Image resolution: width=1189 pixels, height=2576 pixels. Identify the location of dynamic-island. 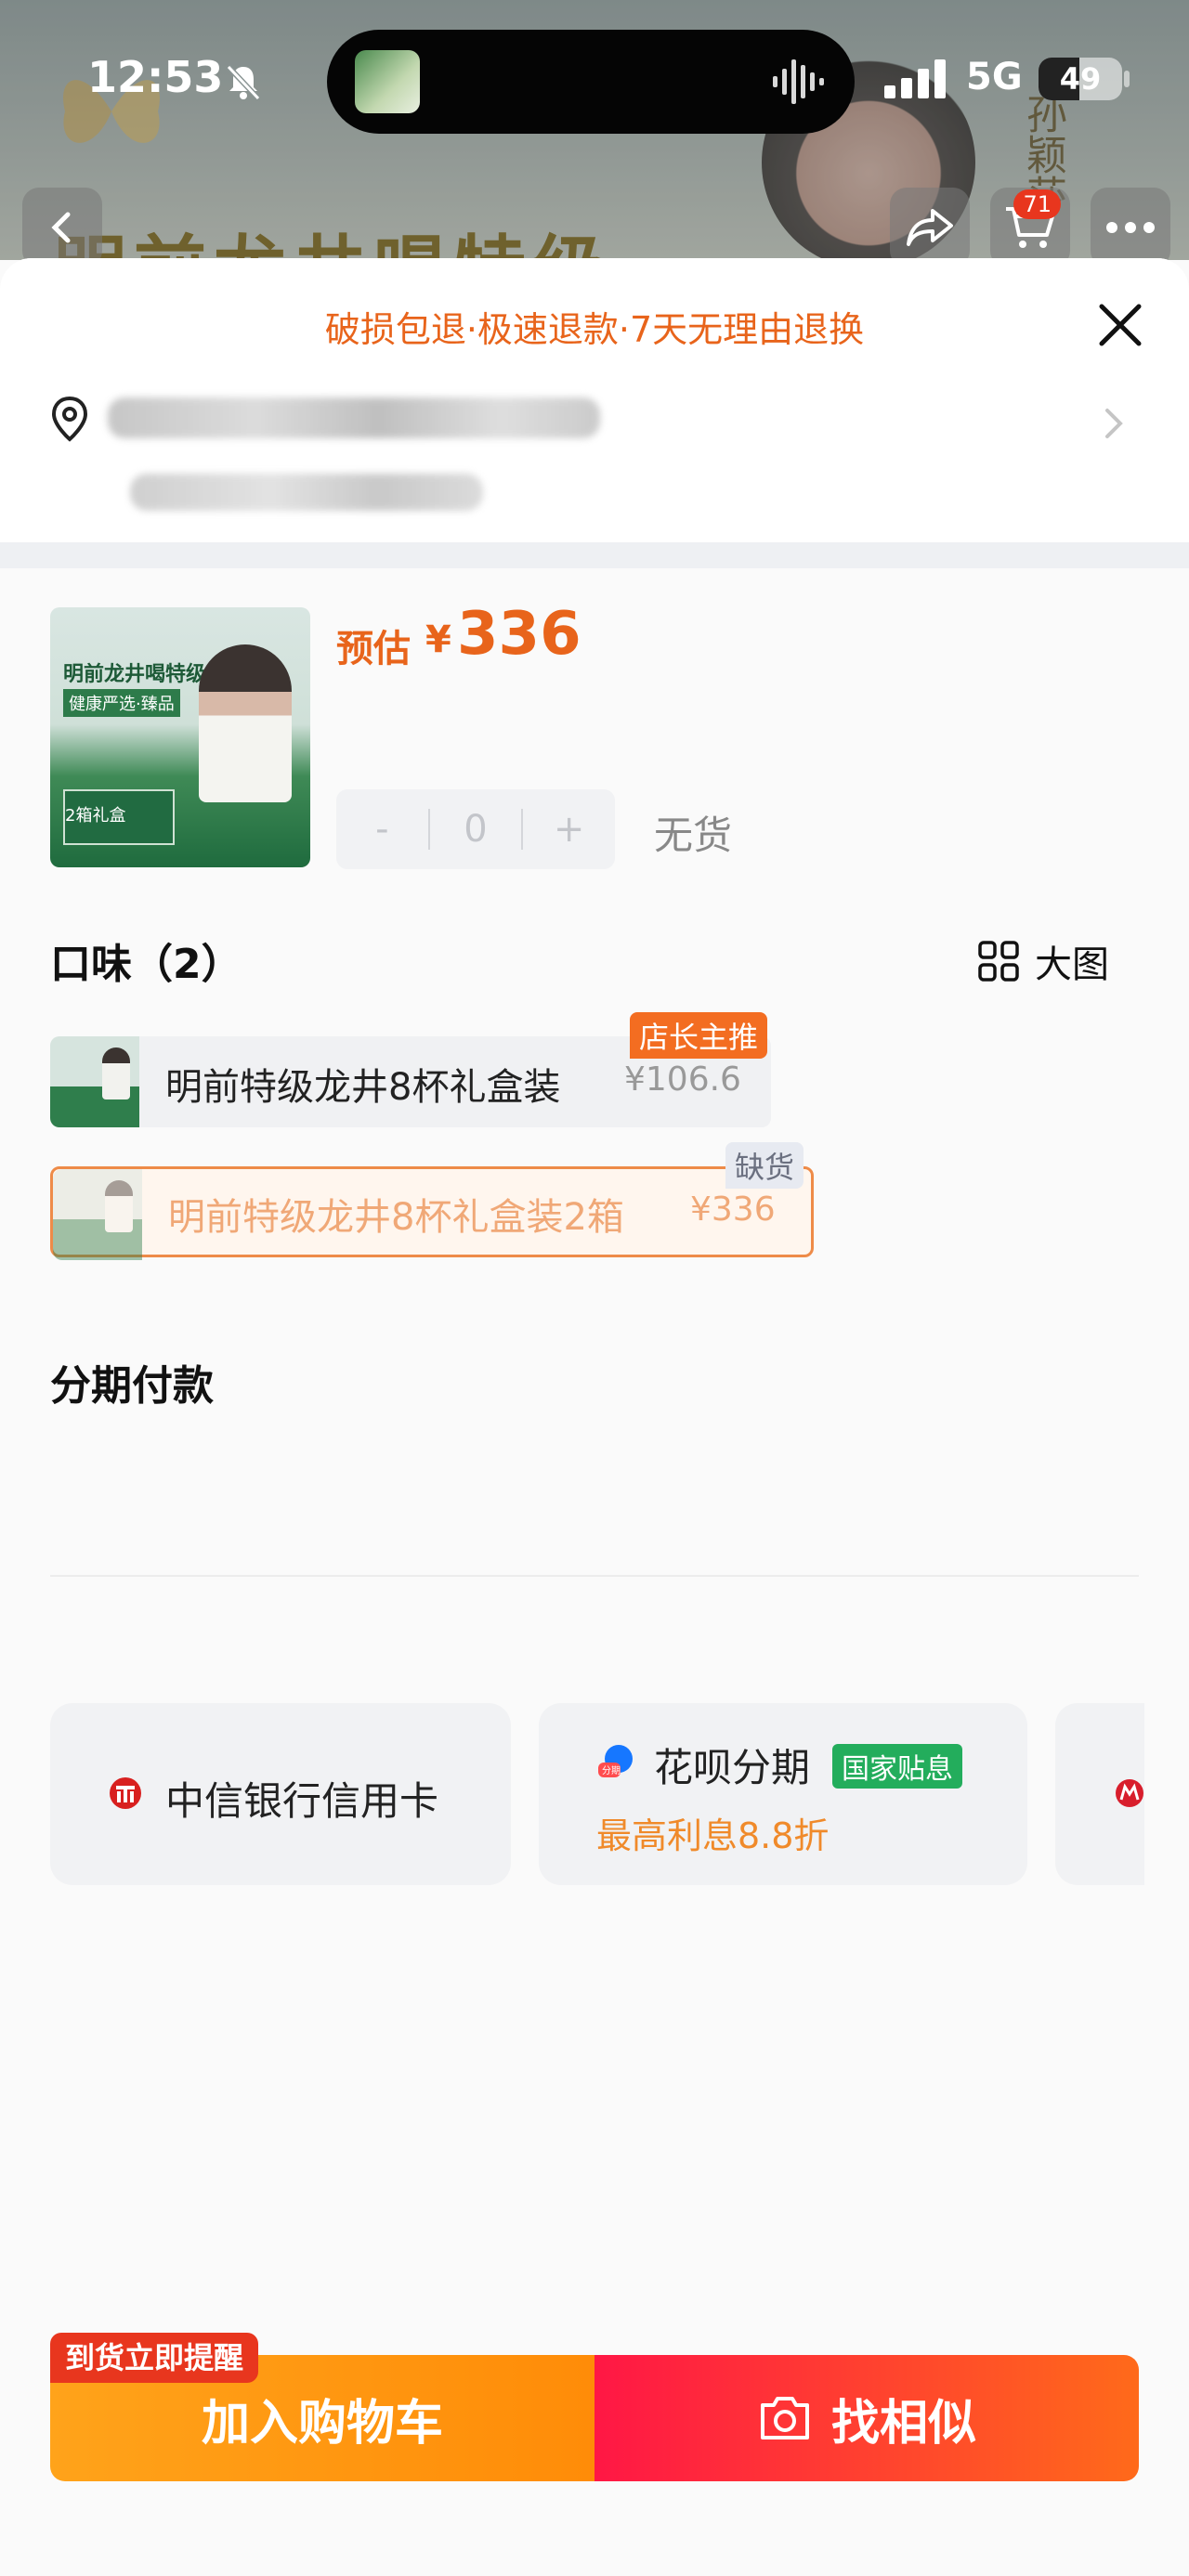
(591, 82).